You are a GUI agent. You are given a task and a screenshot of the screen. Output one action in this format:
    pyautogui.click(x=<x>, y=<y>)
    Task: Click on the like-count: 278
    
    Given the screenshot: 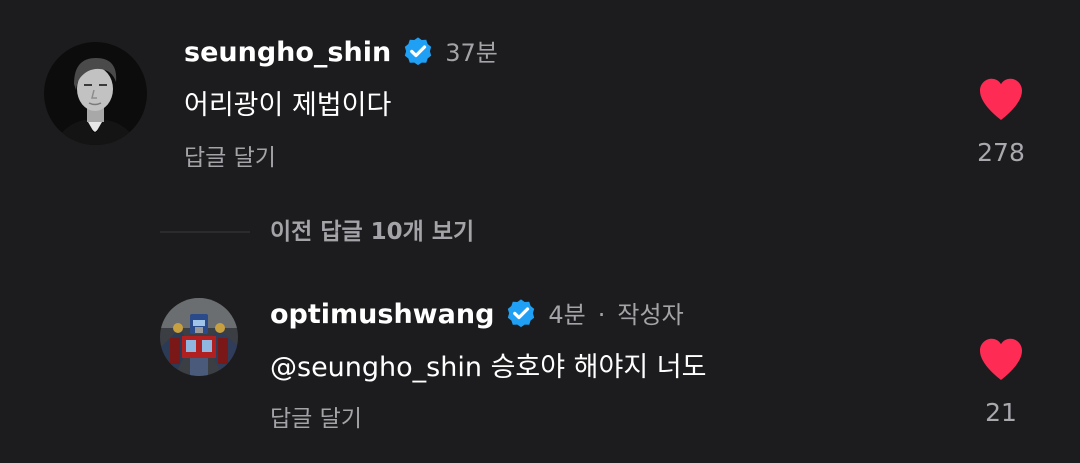 What is the action you would take?
    pyautogui.click(x=1001, y=152)
    